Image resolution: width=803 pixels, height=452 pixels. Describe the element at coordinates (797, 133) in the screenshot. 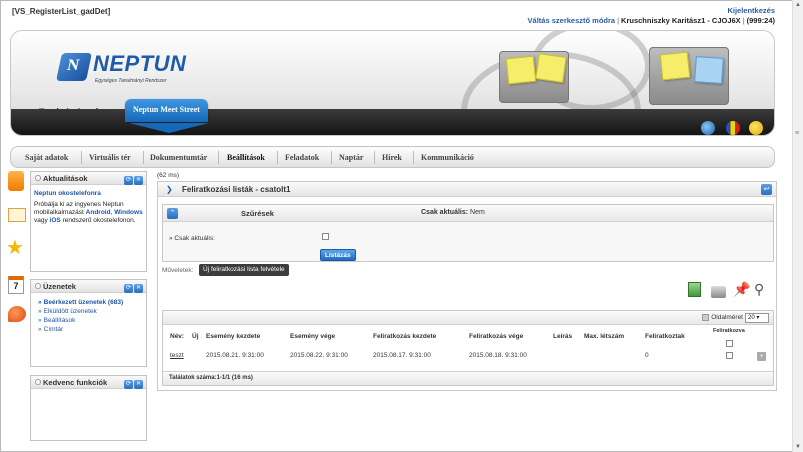

I see `scroll-grip-icon: ≡` at that location.